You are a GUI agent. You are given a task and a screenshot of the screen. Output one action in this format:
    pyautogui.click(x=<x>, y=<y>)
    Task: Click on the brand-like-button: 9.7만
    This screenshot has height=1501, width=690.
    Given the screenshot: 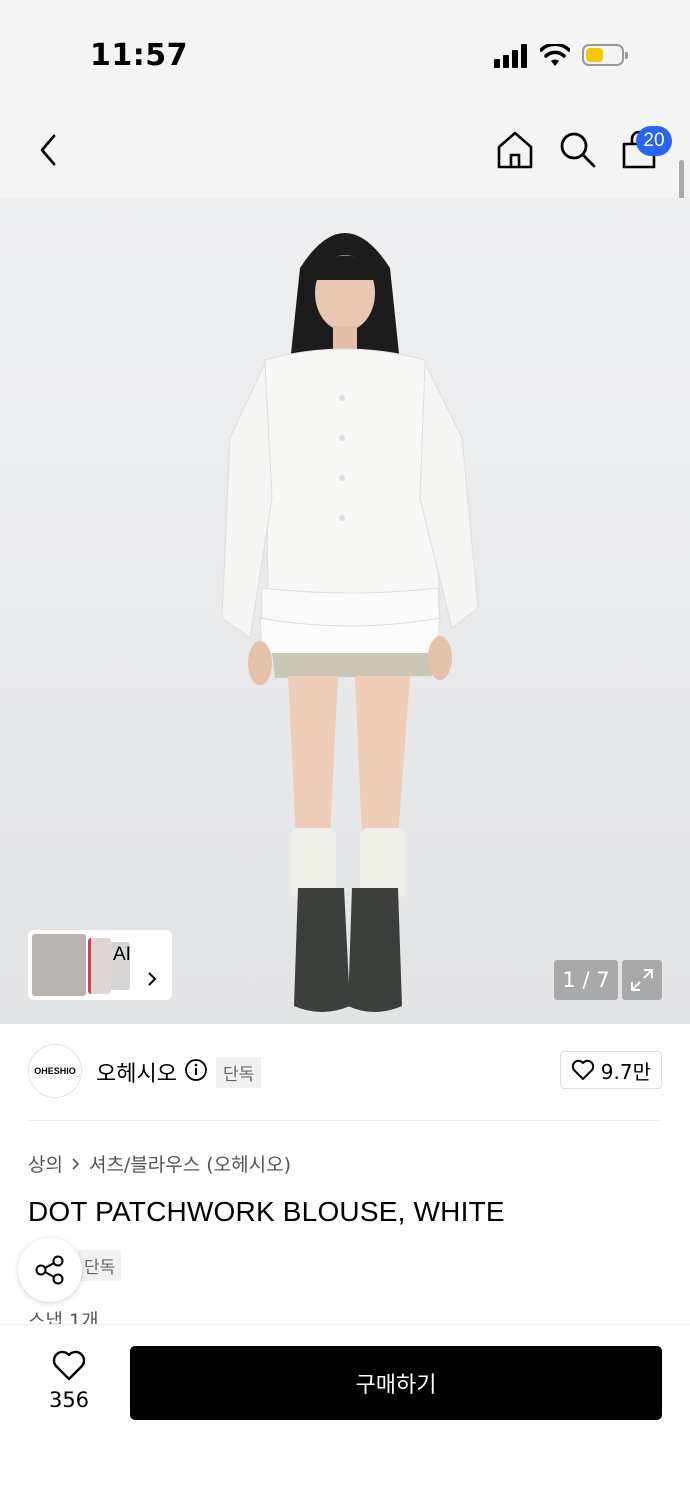 What is the action you would take?
    pyautogui.click(x=610, y=1070)
    